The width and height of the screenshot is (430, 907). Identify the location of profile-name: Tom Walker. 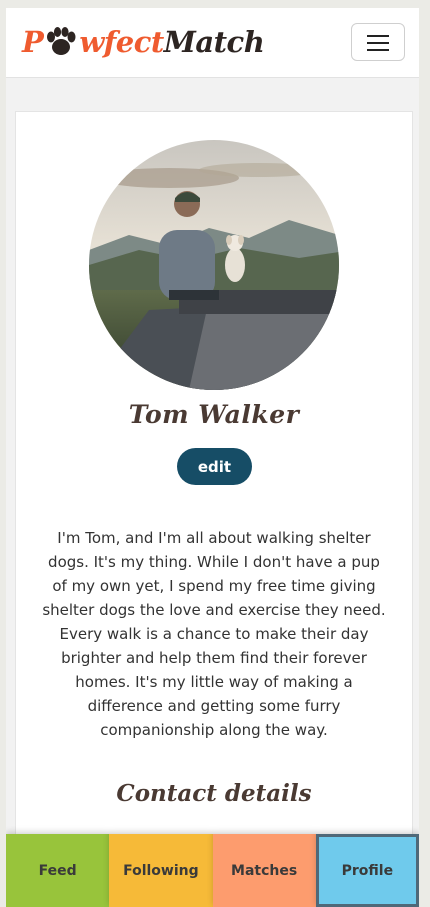
(214, 414).